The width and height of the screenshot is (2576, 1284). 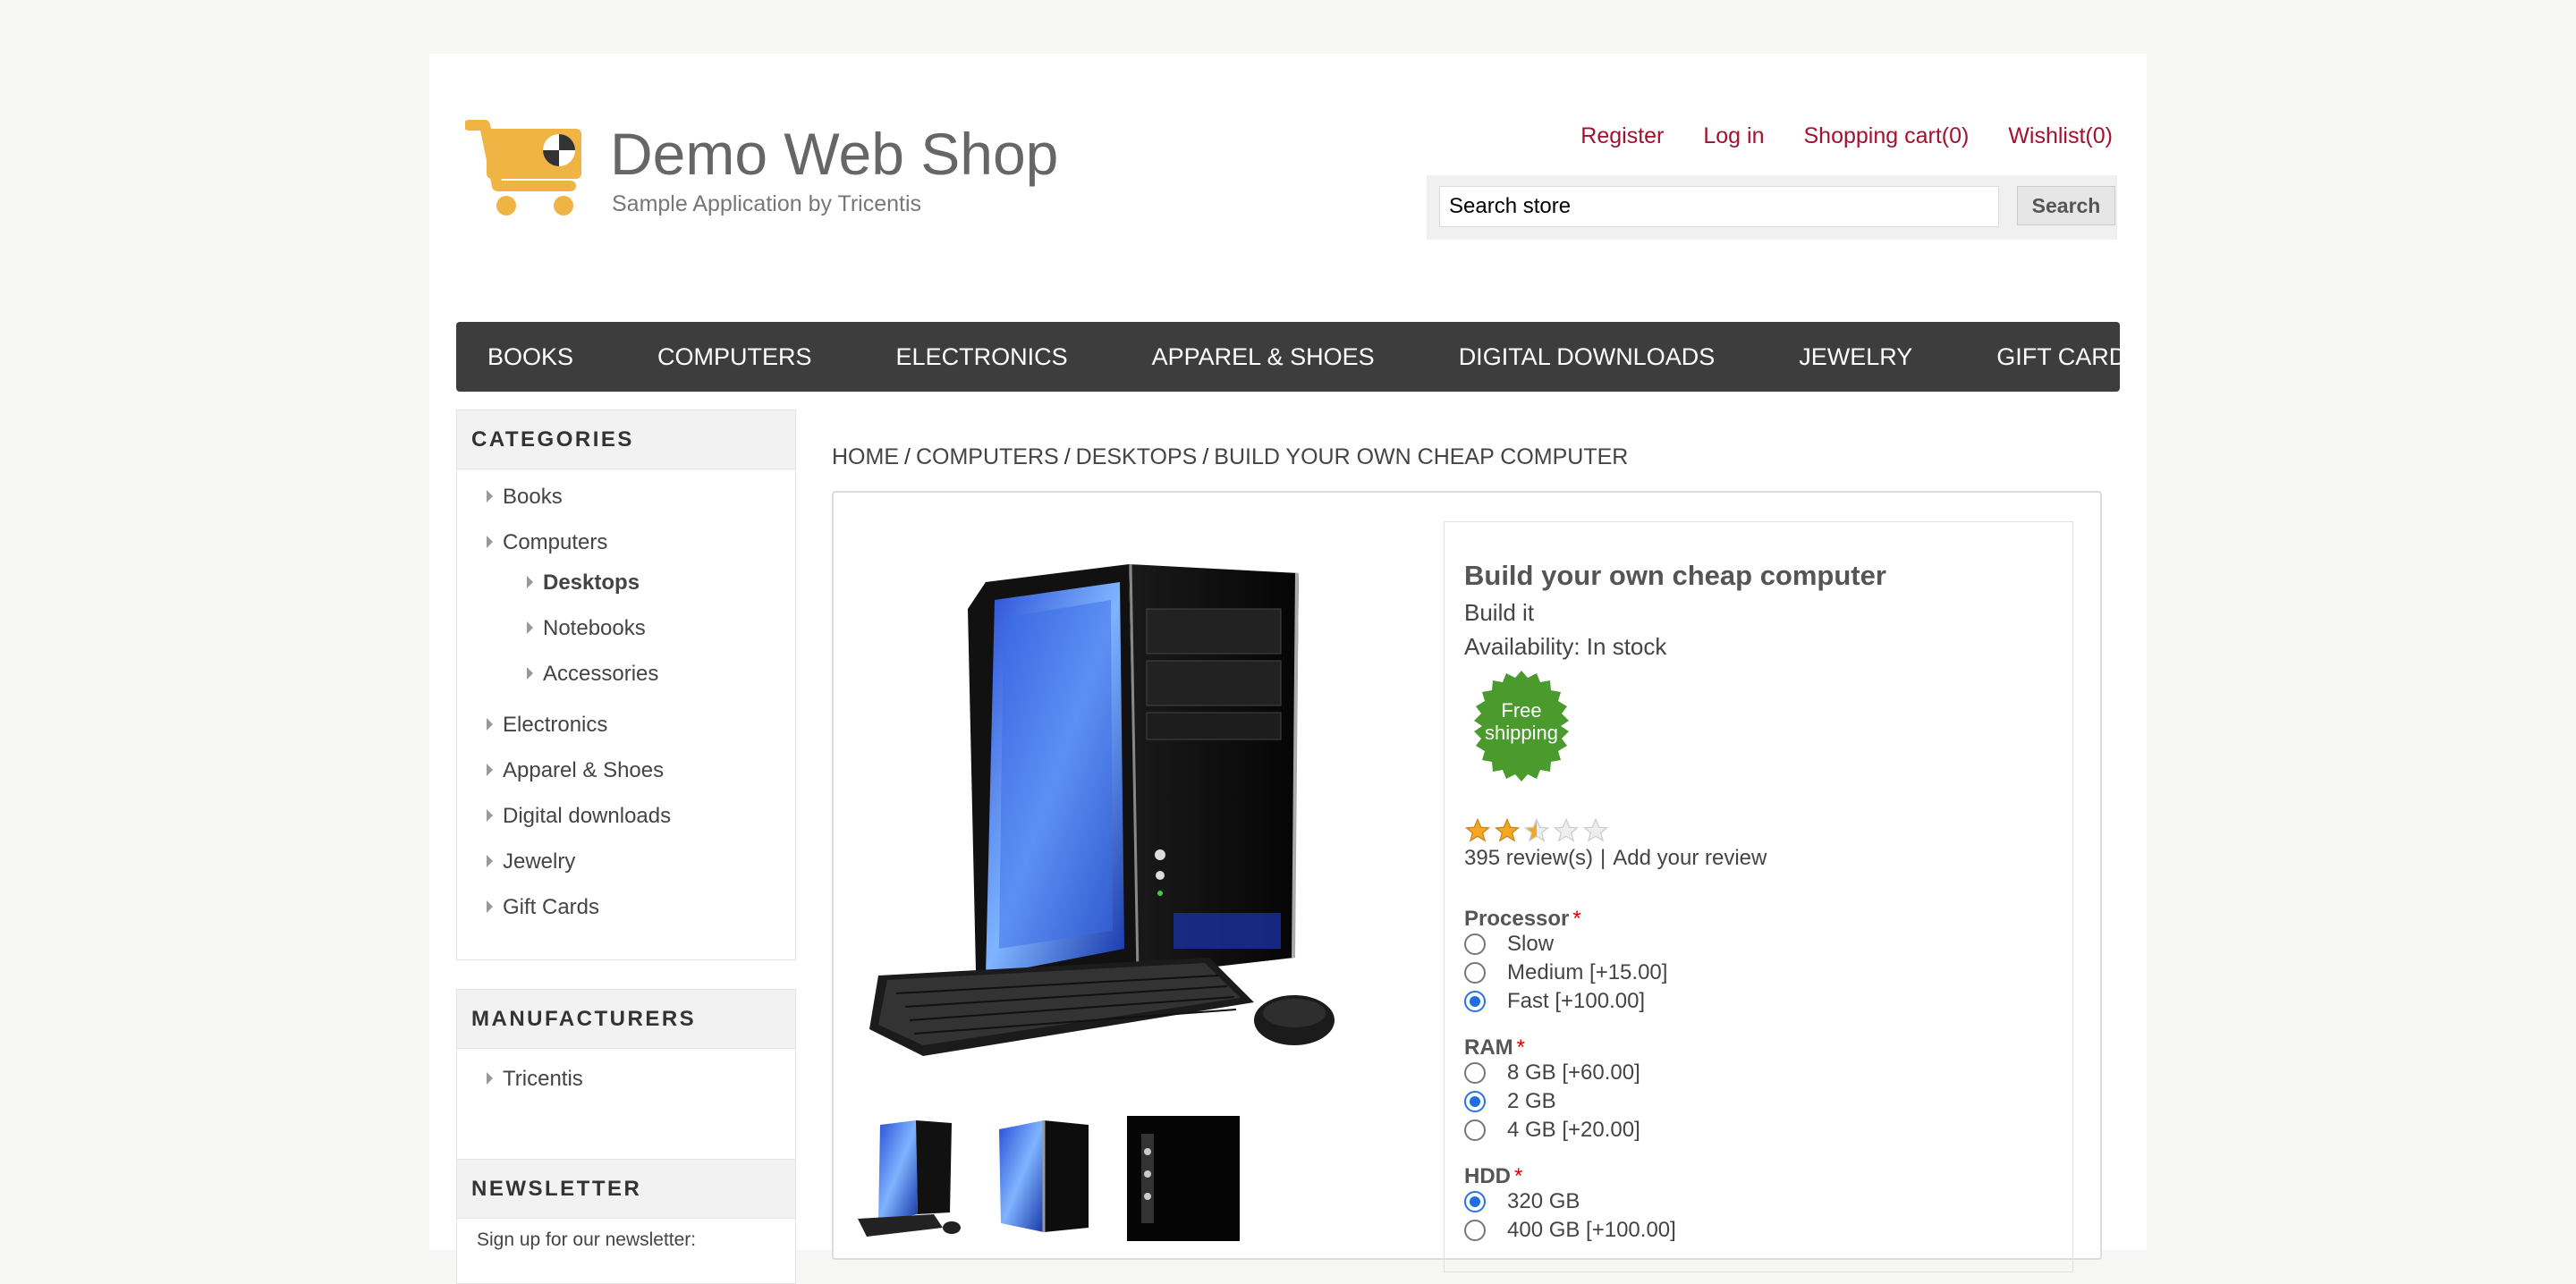 I want to click on ram-option-4gb: 4 GB [+20.00], so click(x=1552, y=1131).